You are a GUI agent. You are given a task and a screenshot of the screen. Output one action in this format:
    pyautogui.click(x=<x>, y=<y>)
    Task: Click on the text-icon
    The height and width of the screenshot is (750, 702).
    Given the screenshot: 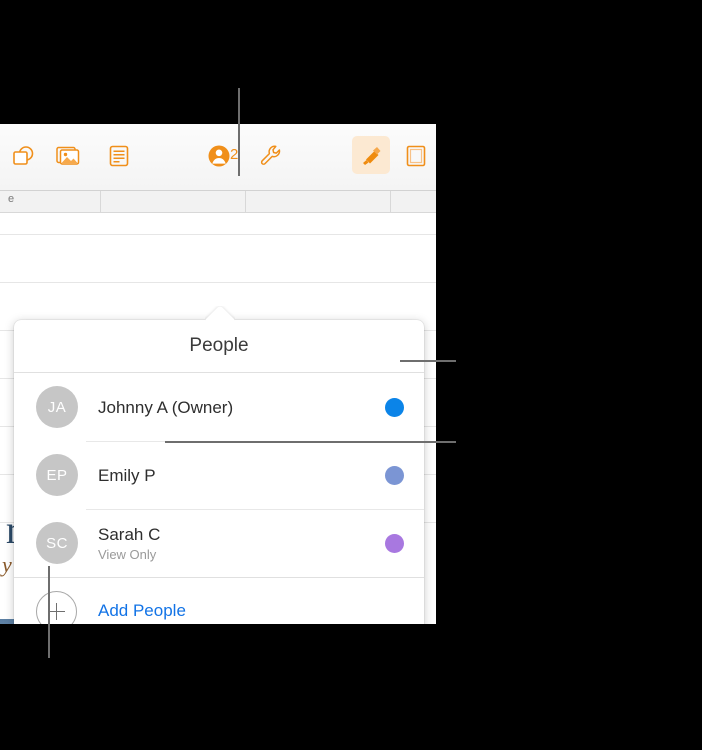 What is the action you would take?
    pyautogui.click(x=119, y=156)
    